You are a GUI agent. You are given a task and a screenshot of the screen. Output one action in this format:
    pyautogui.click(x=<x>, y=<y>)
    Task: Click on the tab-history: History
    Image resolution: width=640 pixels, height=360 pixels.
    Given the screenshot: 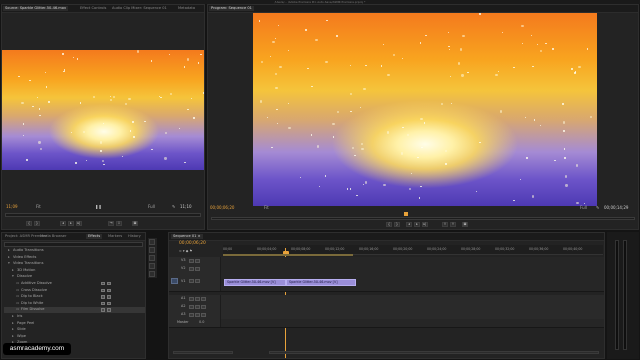 What is the action you would take?
    pyautogui.click(x=134, y=236)
    